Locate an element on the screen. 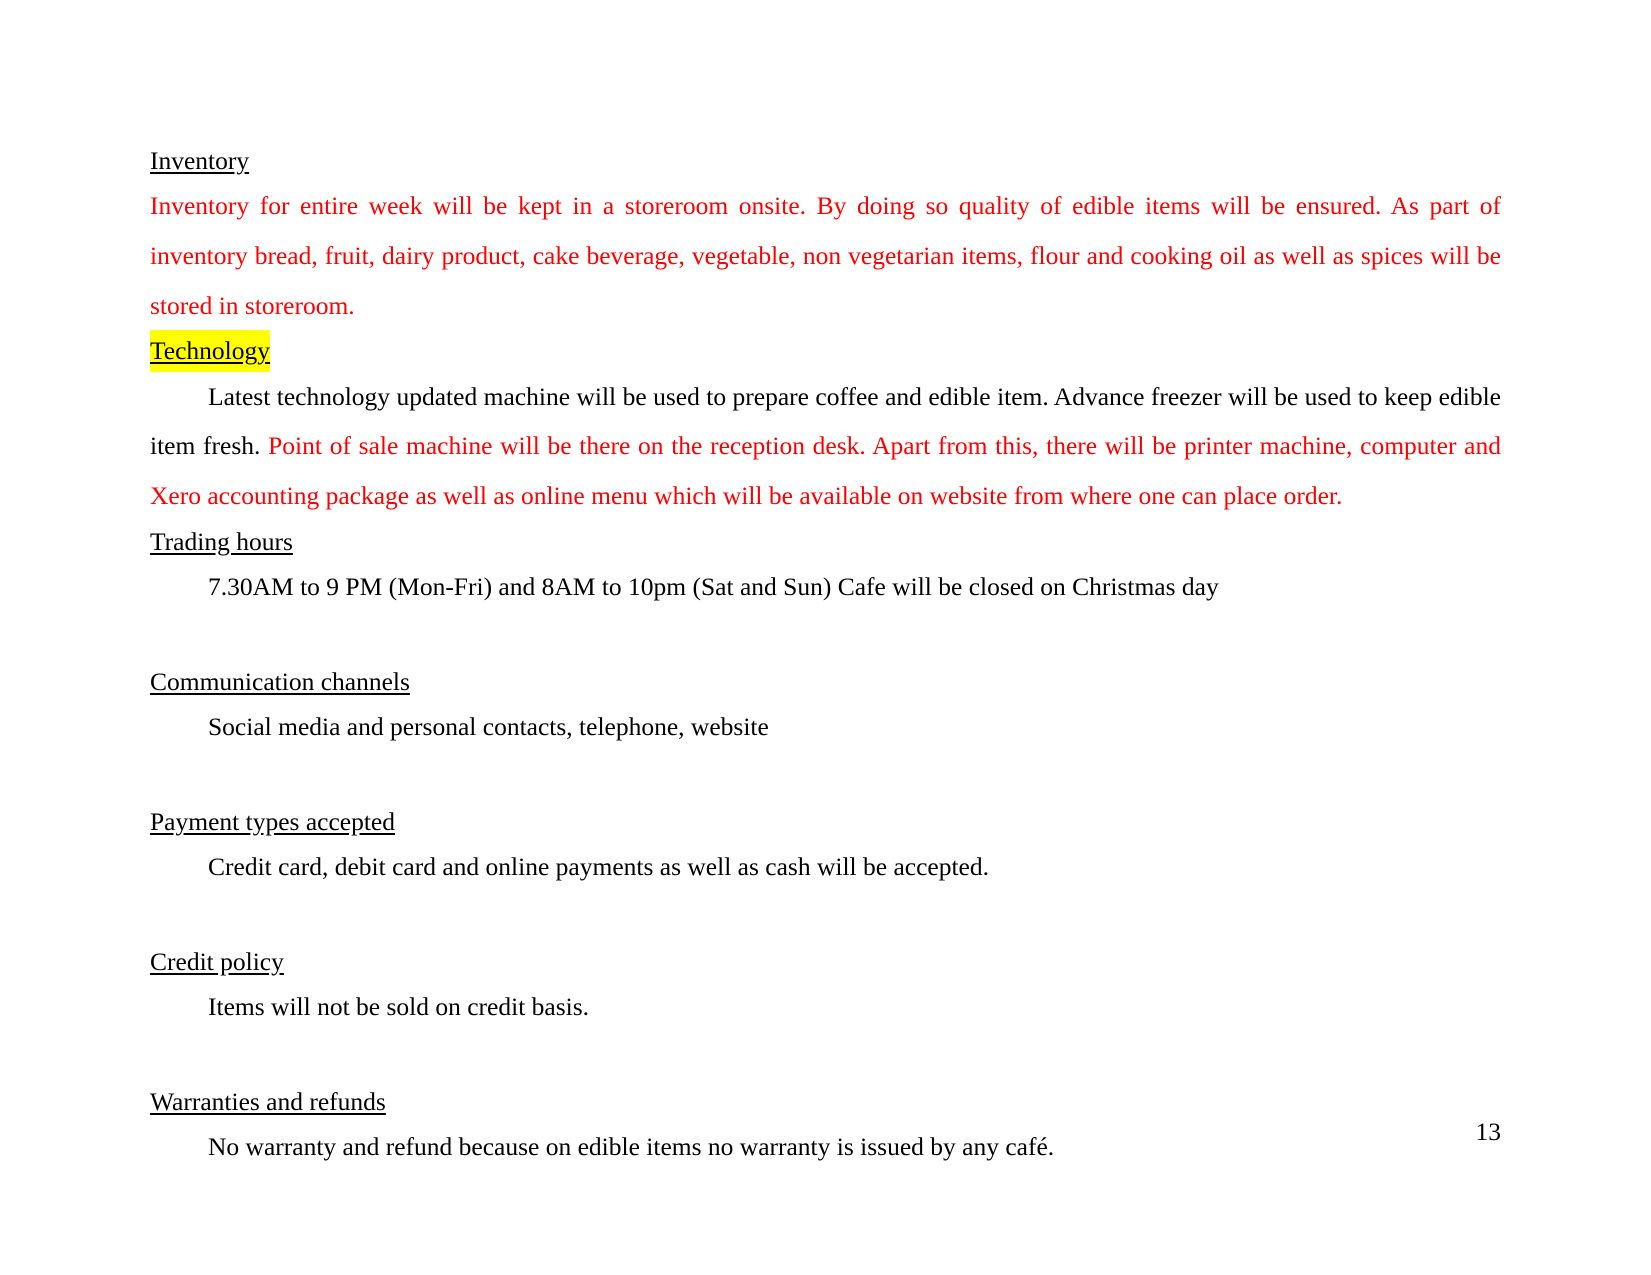 The width and height of the screenshot is (1651, 1275). heading-trading-hours: Trading hours is located at coordinates (221, 541).